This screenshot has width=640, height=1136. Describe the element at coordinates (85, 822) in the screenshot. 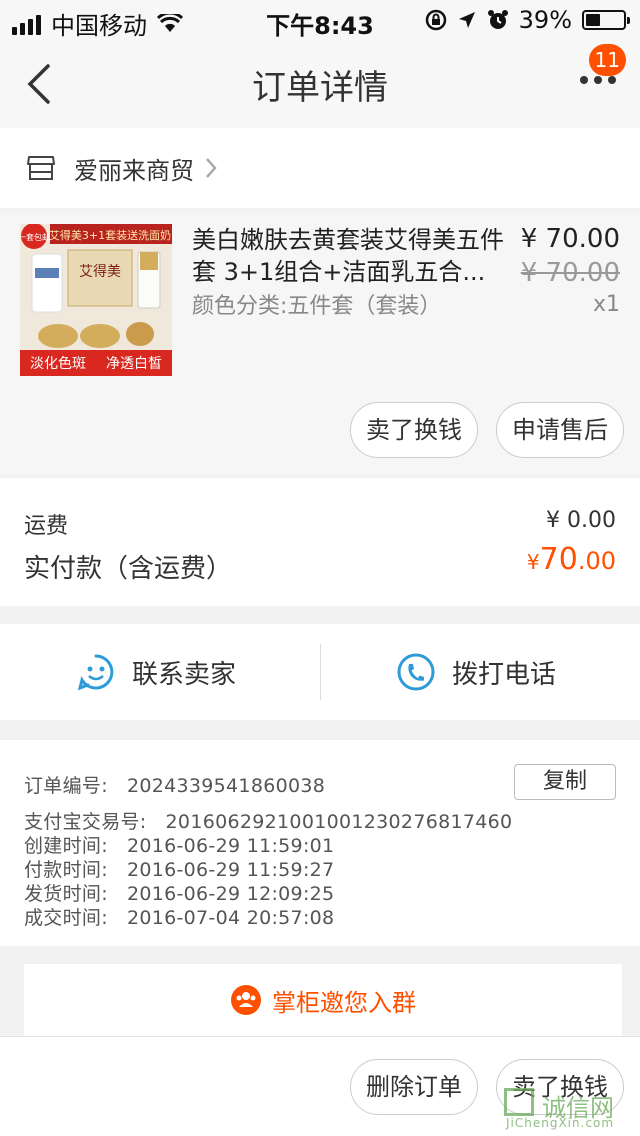

I see `alipay-label: 支付宝交易号:` at that location.